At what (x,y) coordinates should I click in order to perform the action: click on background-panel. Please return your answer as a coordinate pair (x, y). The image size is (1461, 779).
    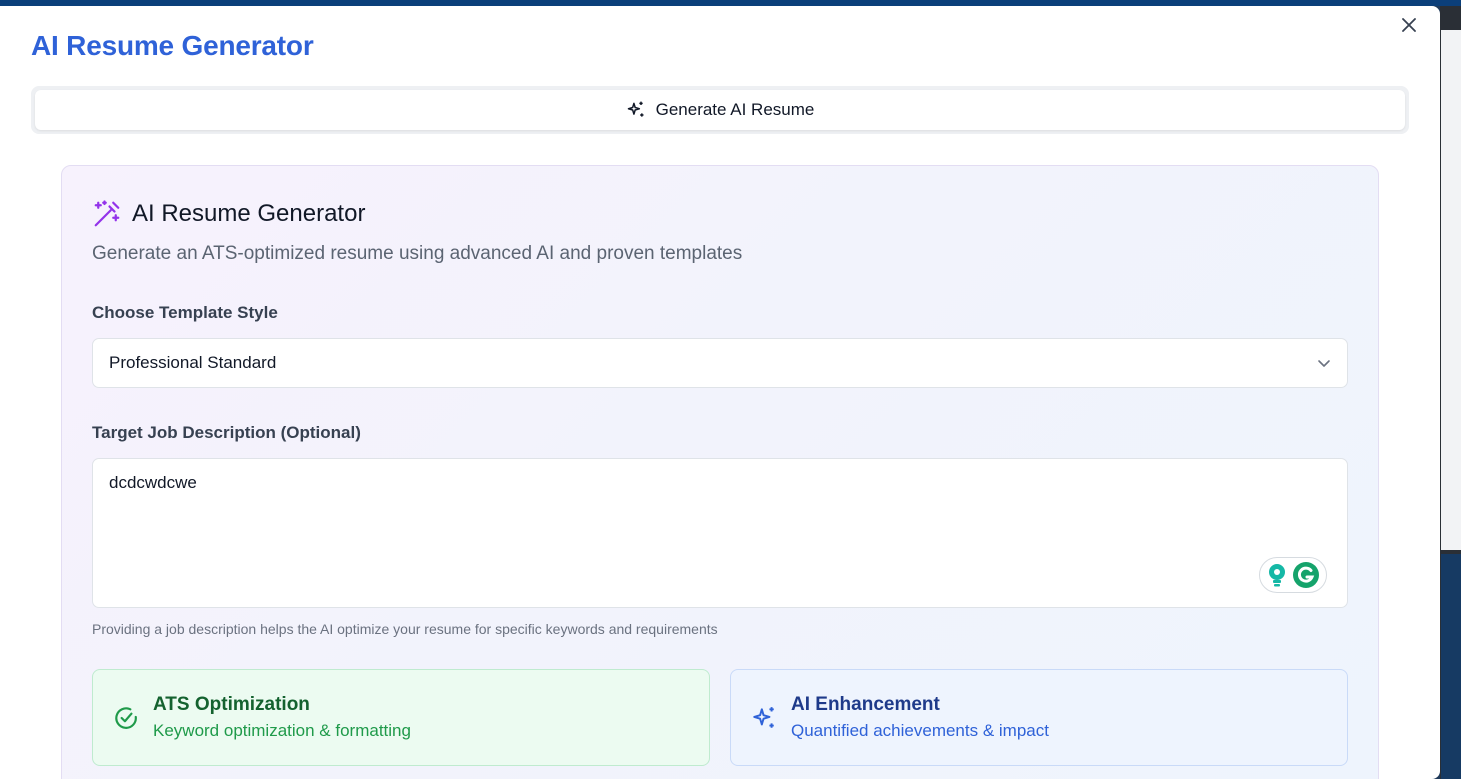
    Looking at the image, I should click on (1451, 290).